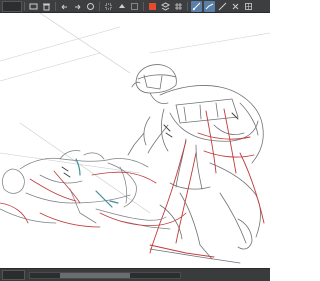 The image size is (320, 281). I want to click on scrollbar-thumb, so click(95, 275).